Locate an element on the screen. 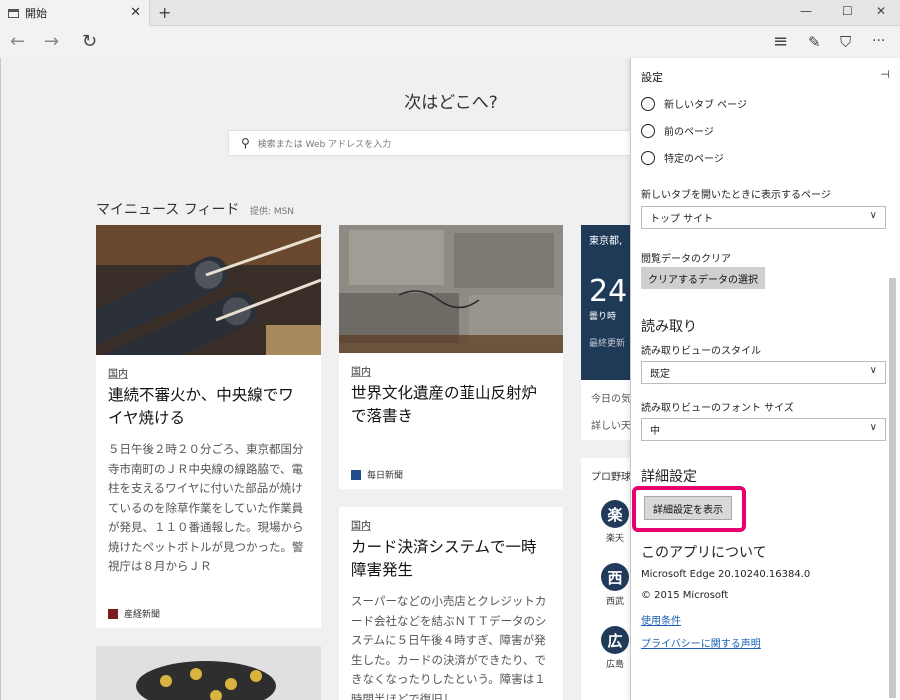  team-item: 広 広島 is located at coordinates (615, 648).